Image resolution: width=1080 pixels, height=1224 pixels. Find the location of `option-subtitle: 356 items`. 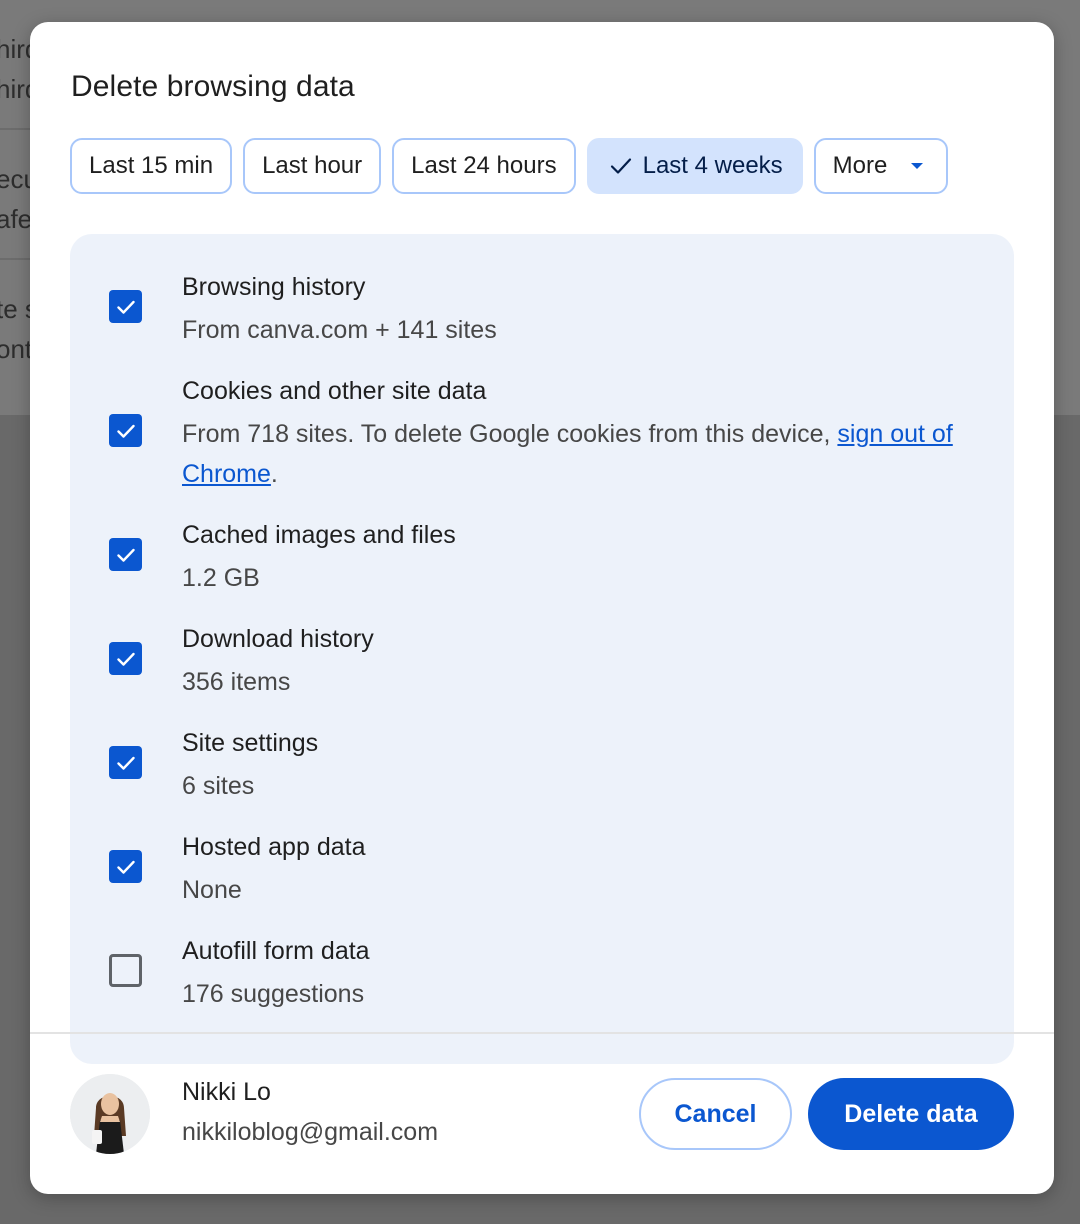

option-subtitle: 356 items is located at coordinates (236, 682).